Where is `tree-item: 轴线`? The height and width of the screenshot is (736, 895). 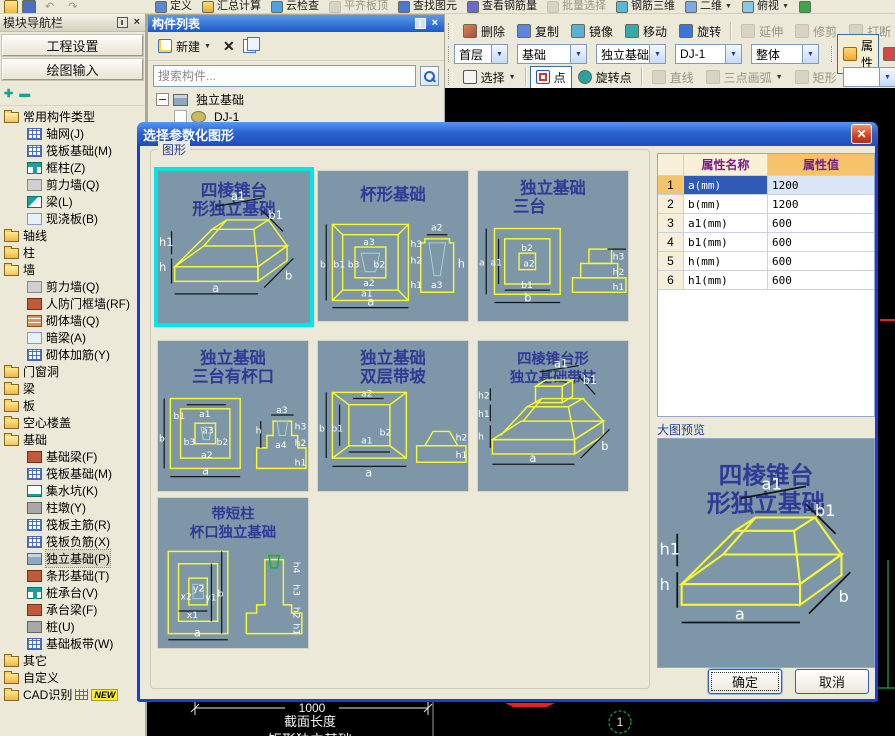 tree-item: 轴线 is located at coordinates (72, 235).